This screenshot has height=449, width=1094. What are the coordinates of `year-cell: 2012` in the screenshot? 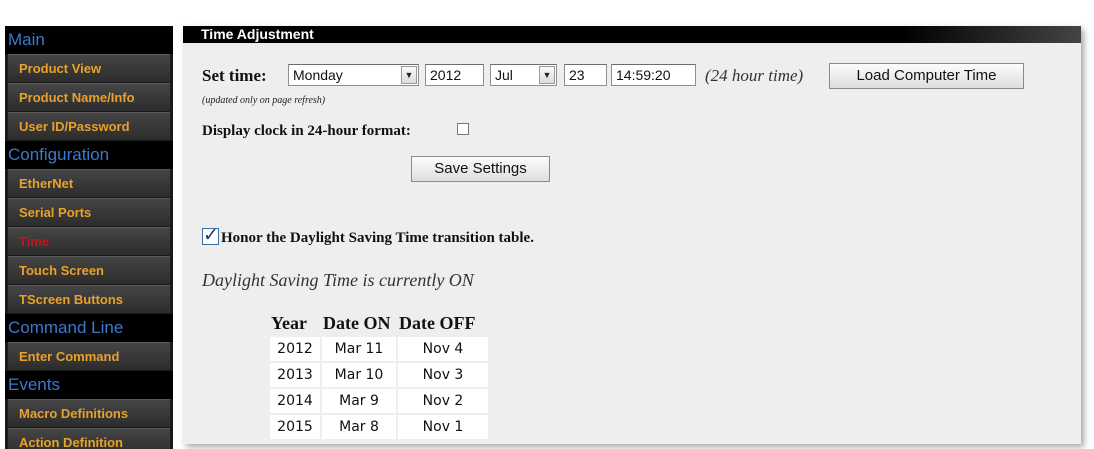 It's located at (295, 349).